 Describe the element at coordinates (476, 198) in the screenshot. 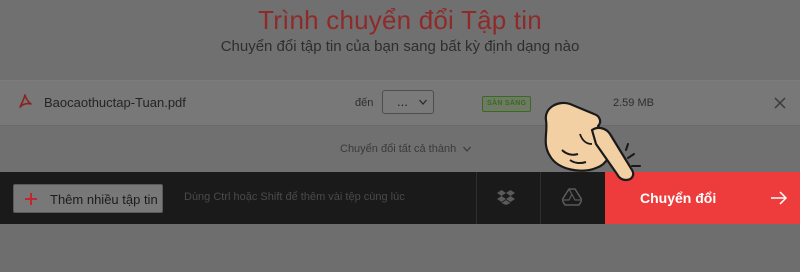

I see `divider` at that location.